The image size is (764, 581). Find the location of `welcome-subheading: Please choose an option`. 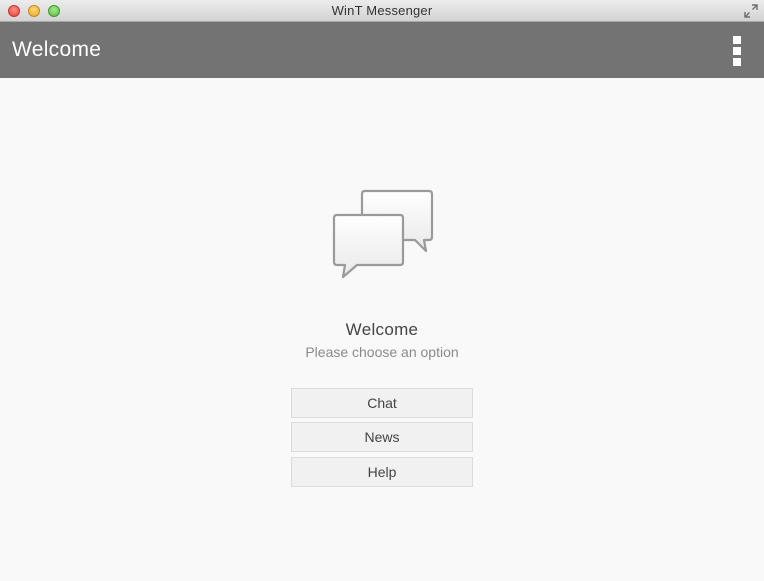

welcome-subheading: Please choose an option is located at coordinates (382, 352).